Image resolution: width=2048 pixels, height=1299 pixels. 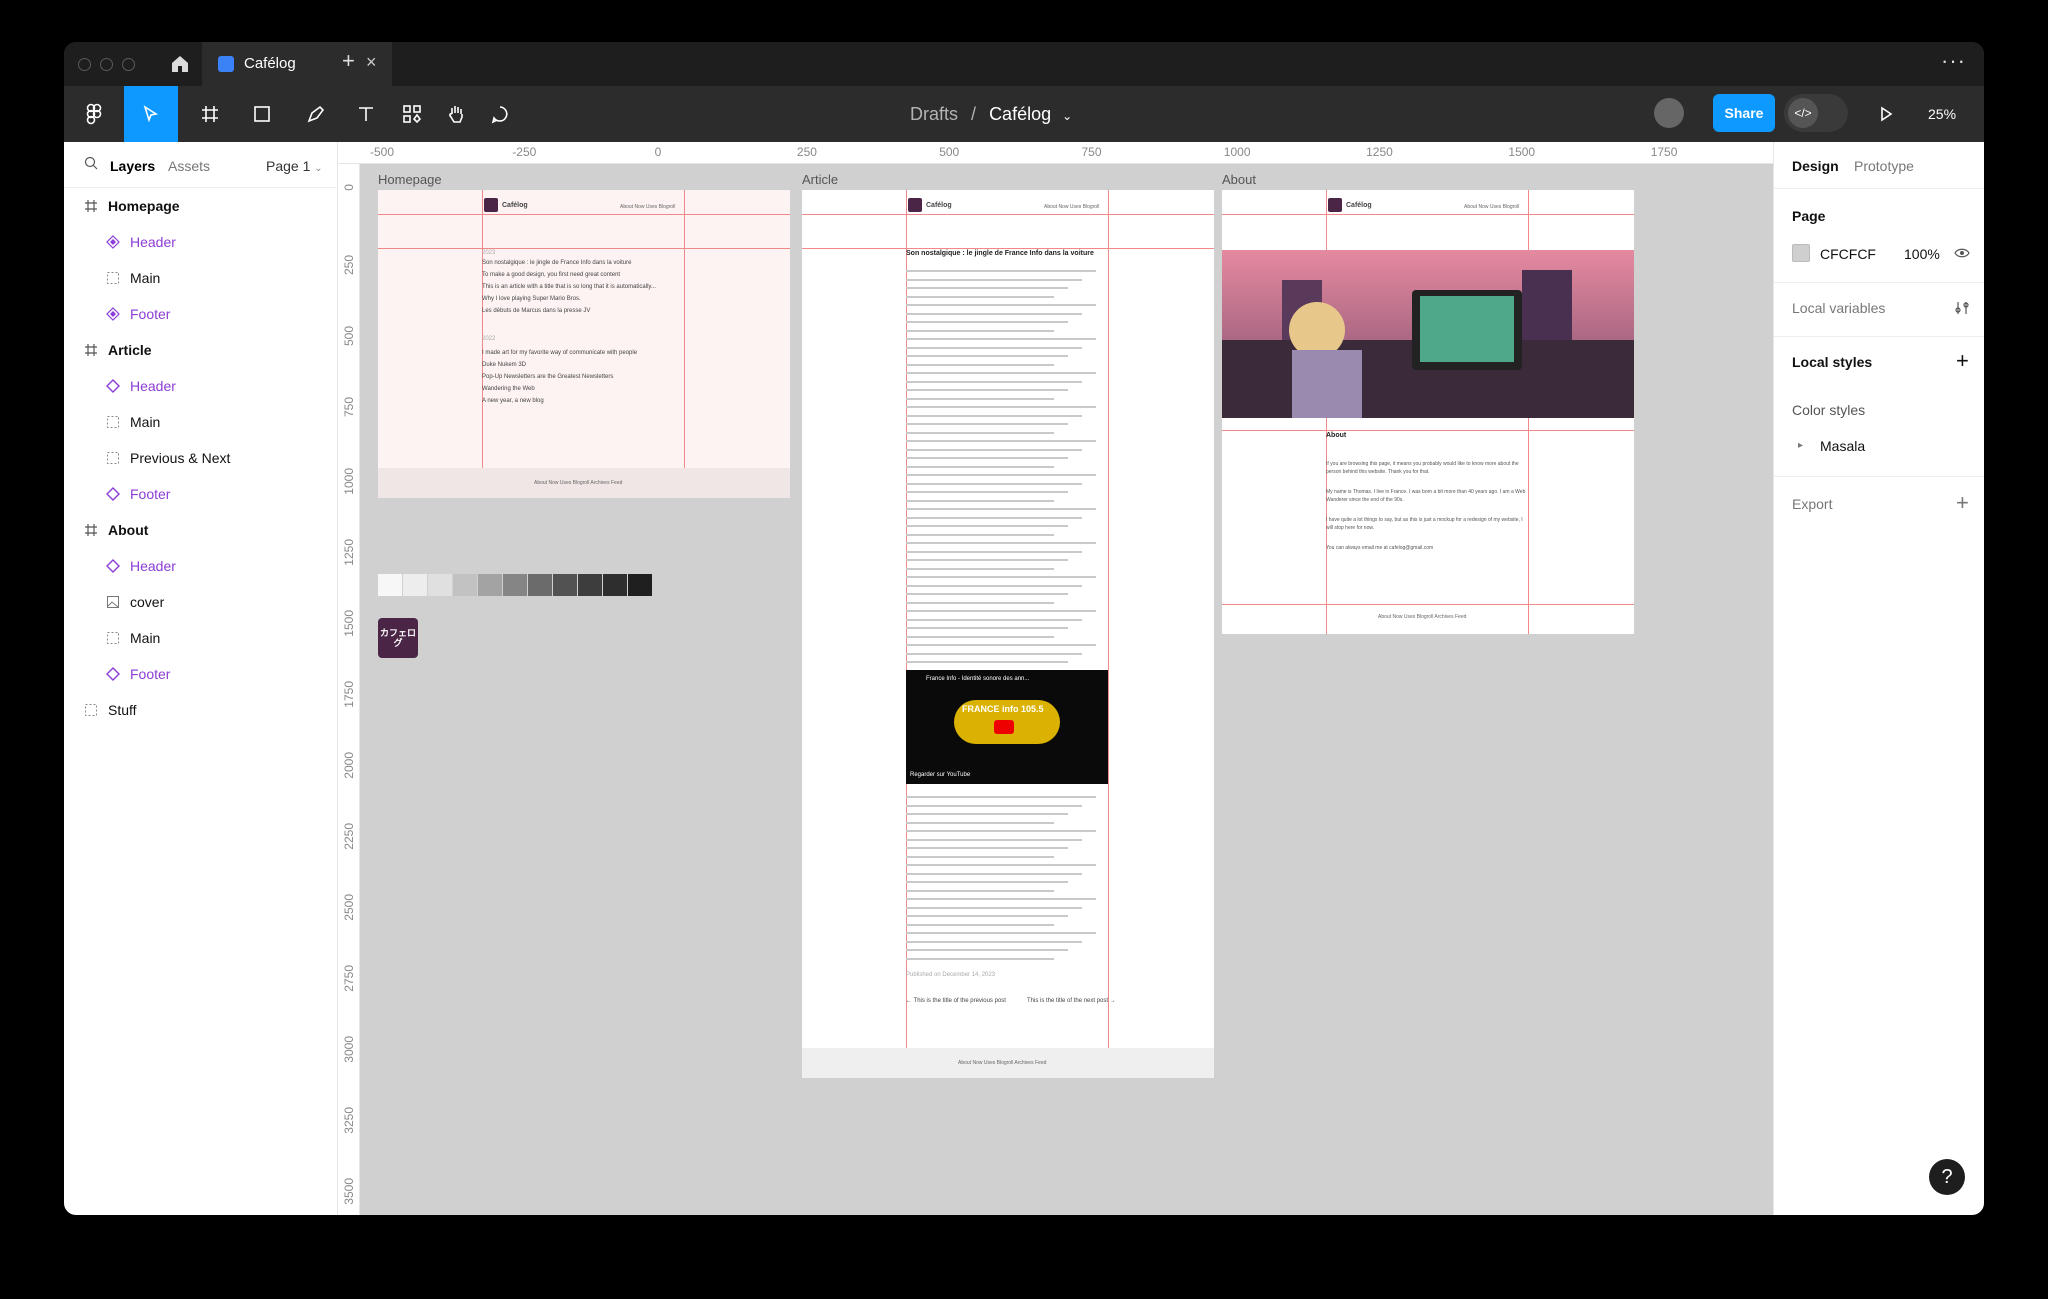 I want to click on layer-item: Article, so click(x=201, y=350).